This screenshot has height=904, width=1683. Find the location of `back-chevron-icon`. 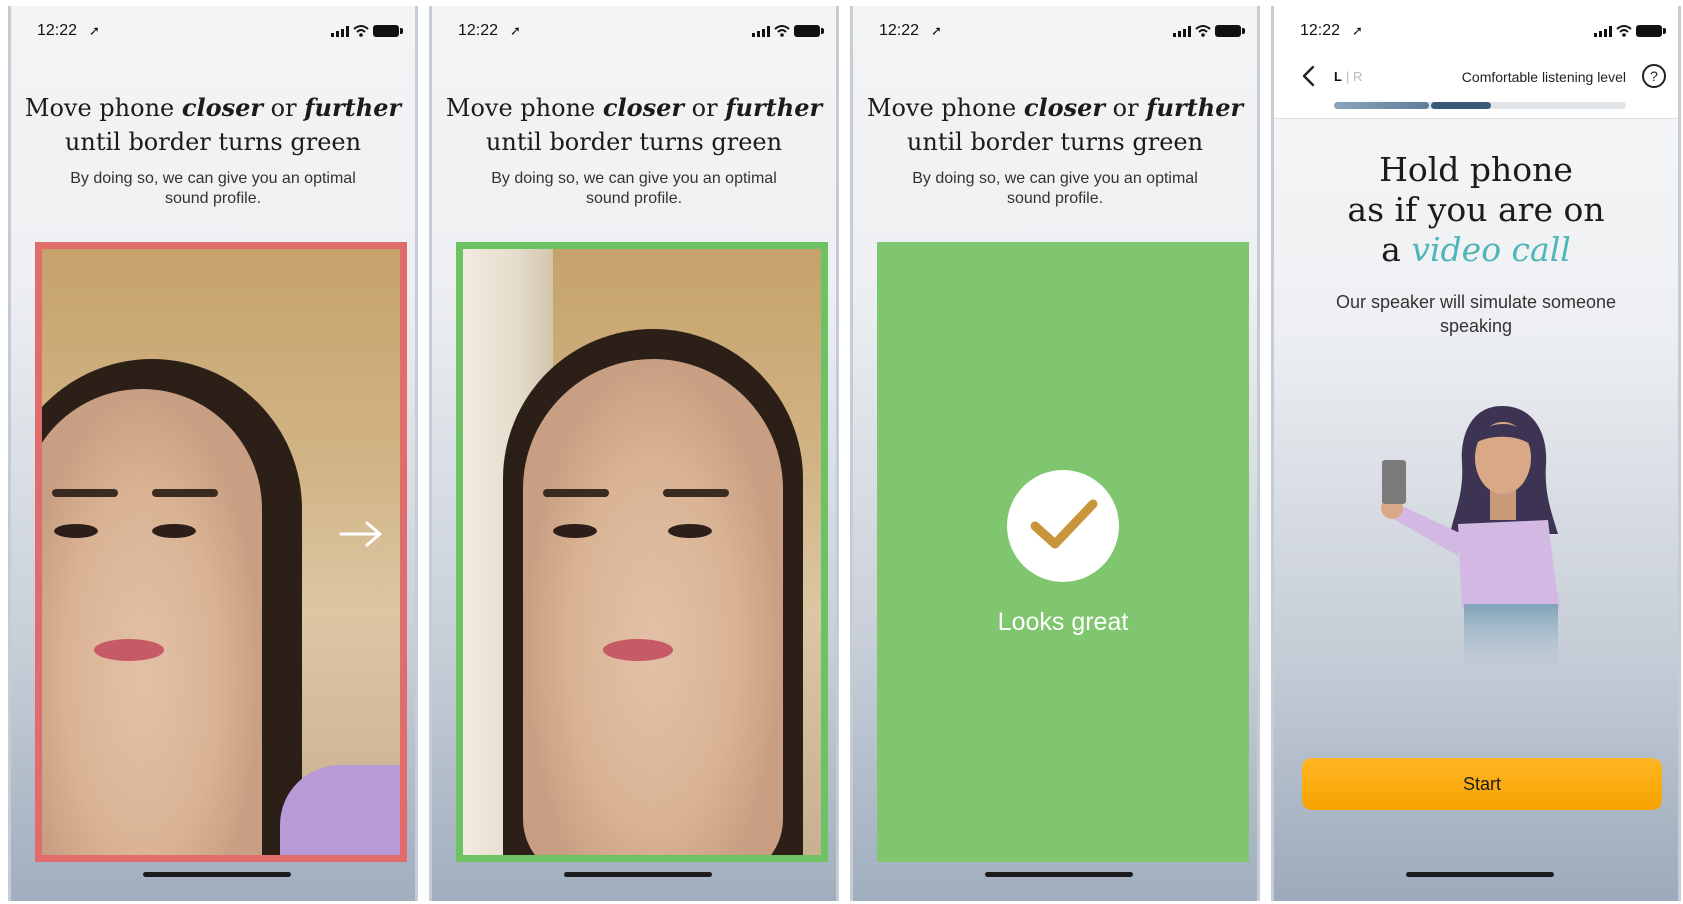

back-chevron-icon is located at coordinates (1309, 76).